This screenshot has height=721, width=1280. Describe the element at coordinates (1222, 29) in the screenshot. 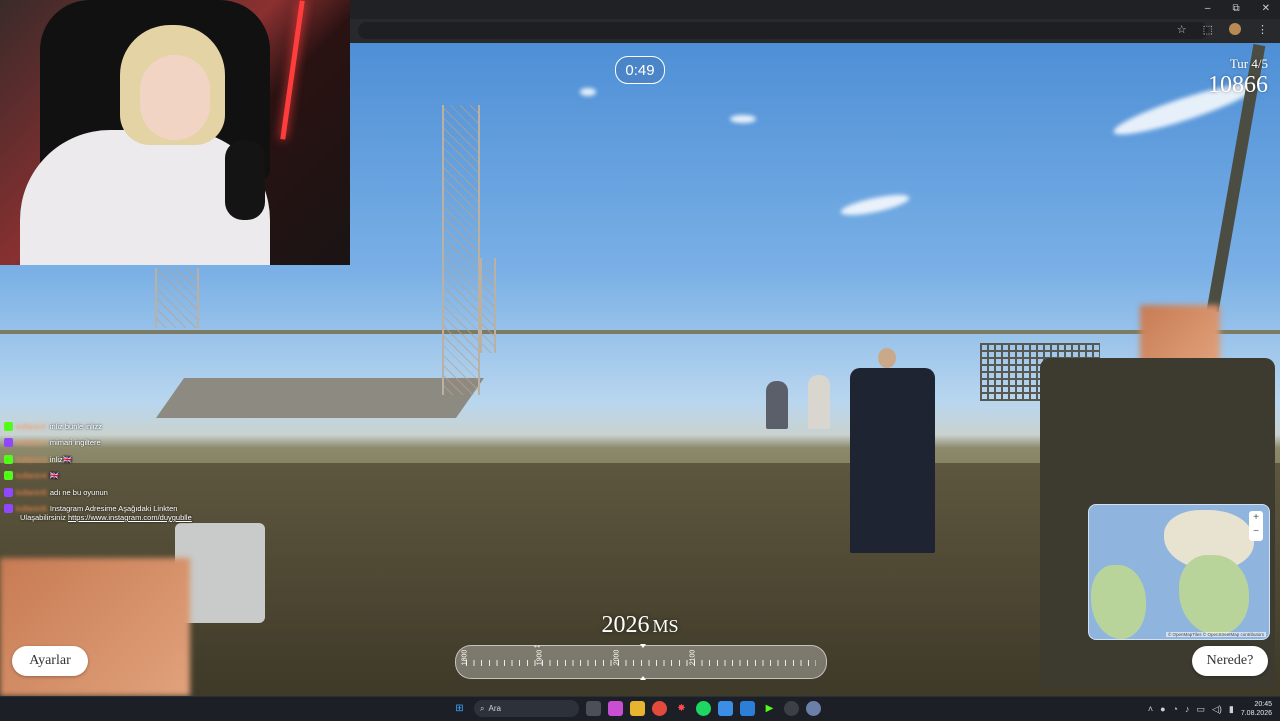

I see `toolbar-icons: ☆ ⬚ ⋮` at that location.